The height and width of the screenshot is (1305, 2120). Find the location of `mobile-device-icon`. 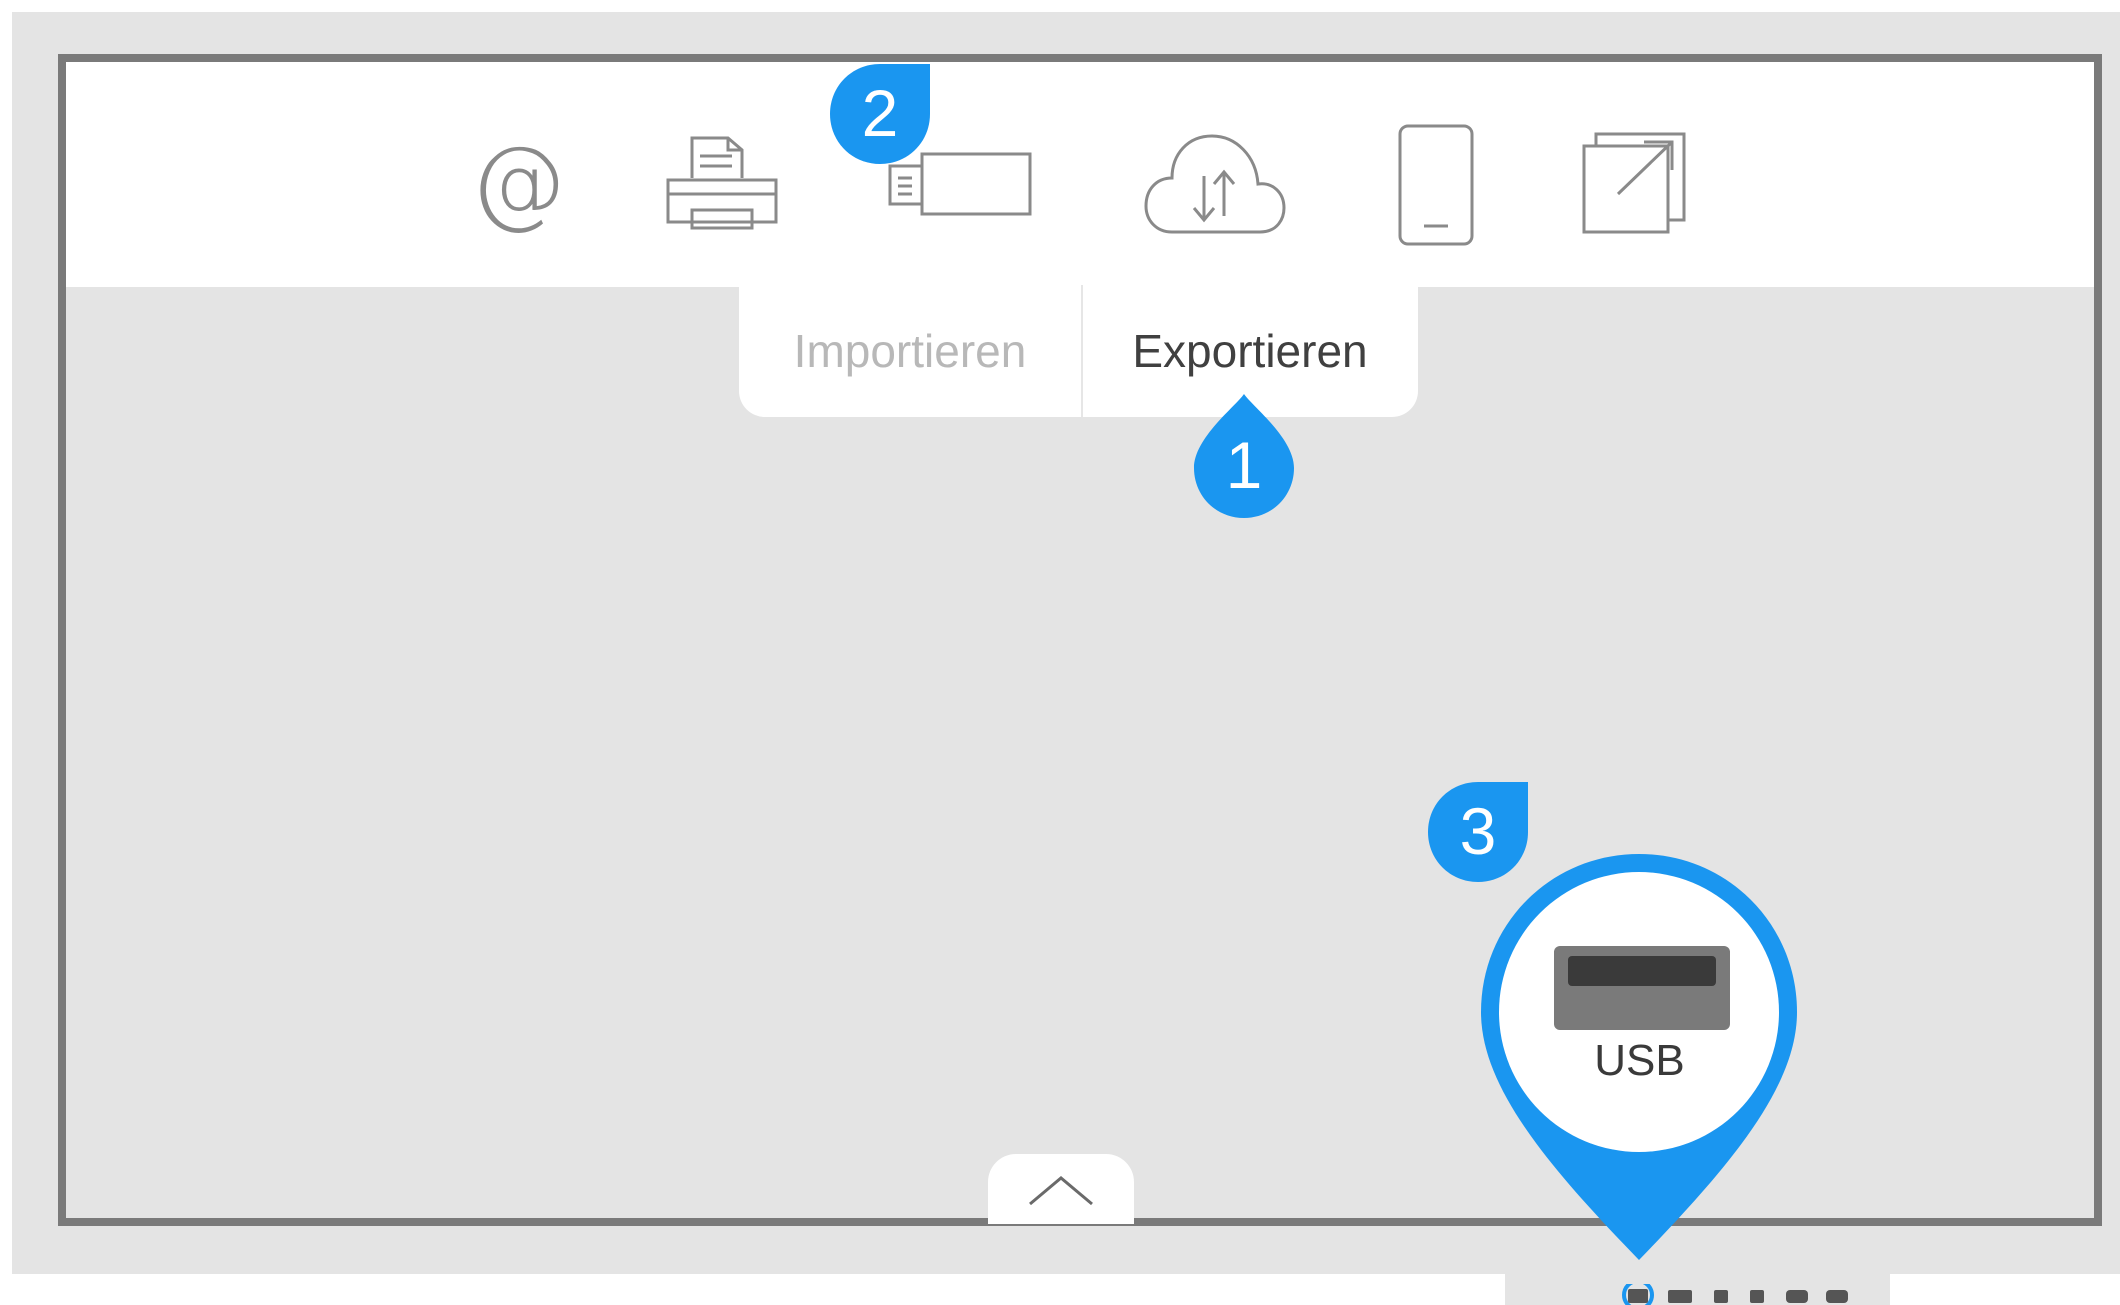

mobile-device-icon is located at coordinates (1436, 185).